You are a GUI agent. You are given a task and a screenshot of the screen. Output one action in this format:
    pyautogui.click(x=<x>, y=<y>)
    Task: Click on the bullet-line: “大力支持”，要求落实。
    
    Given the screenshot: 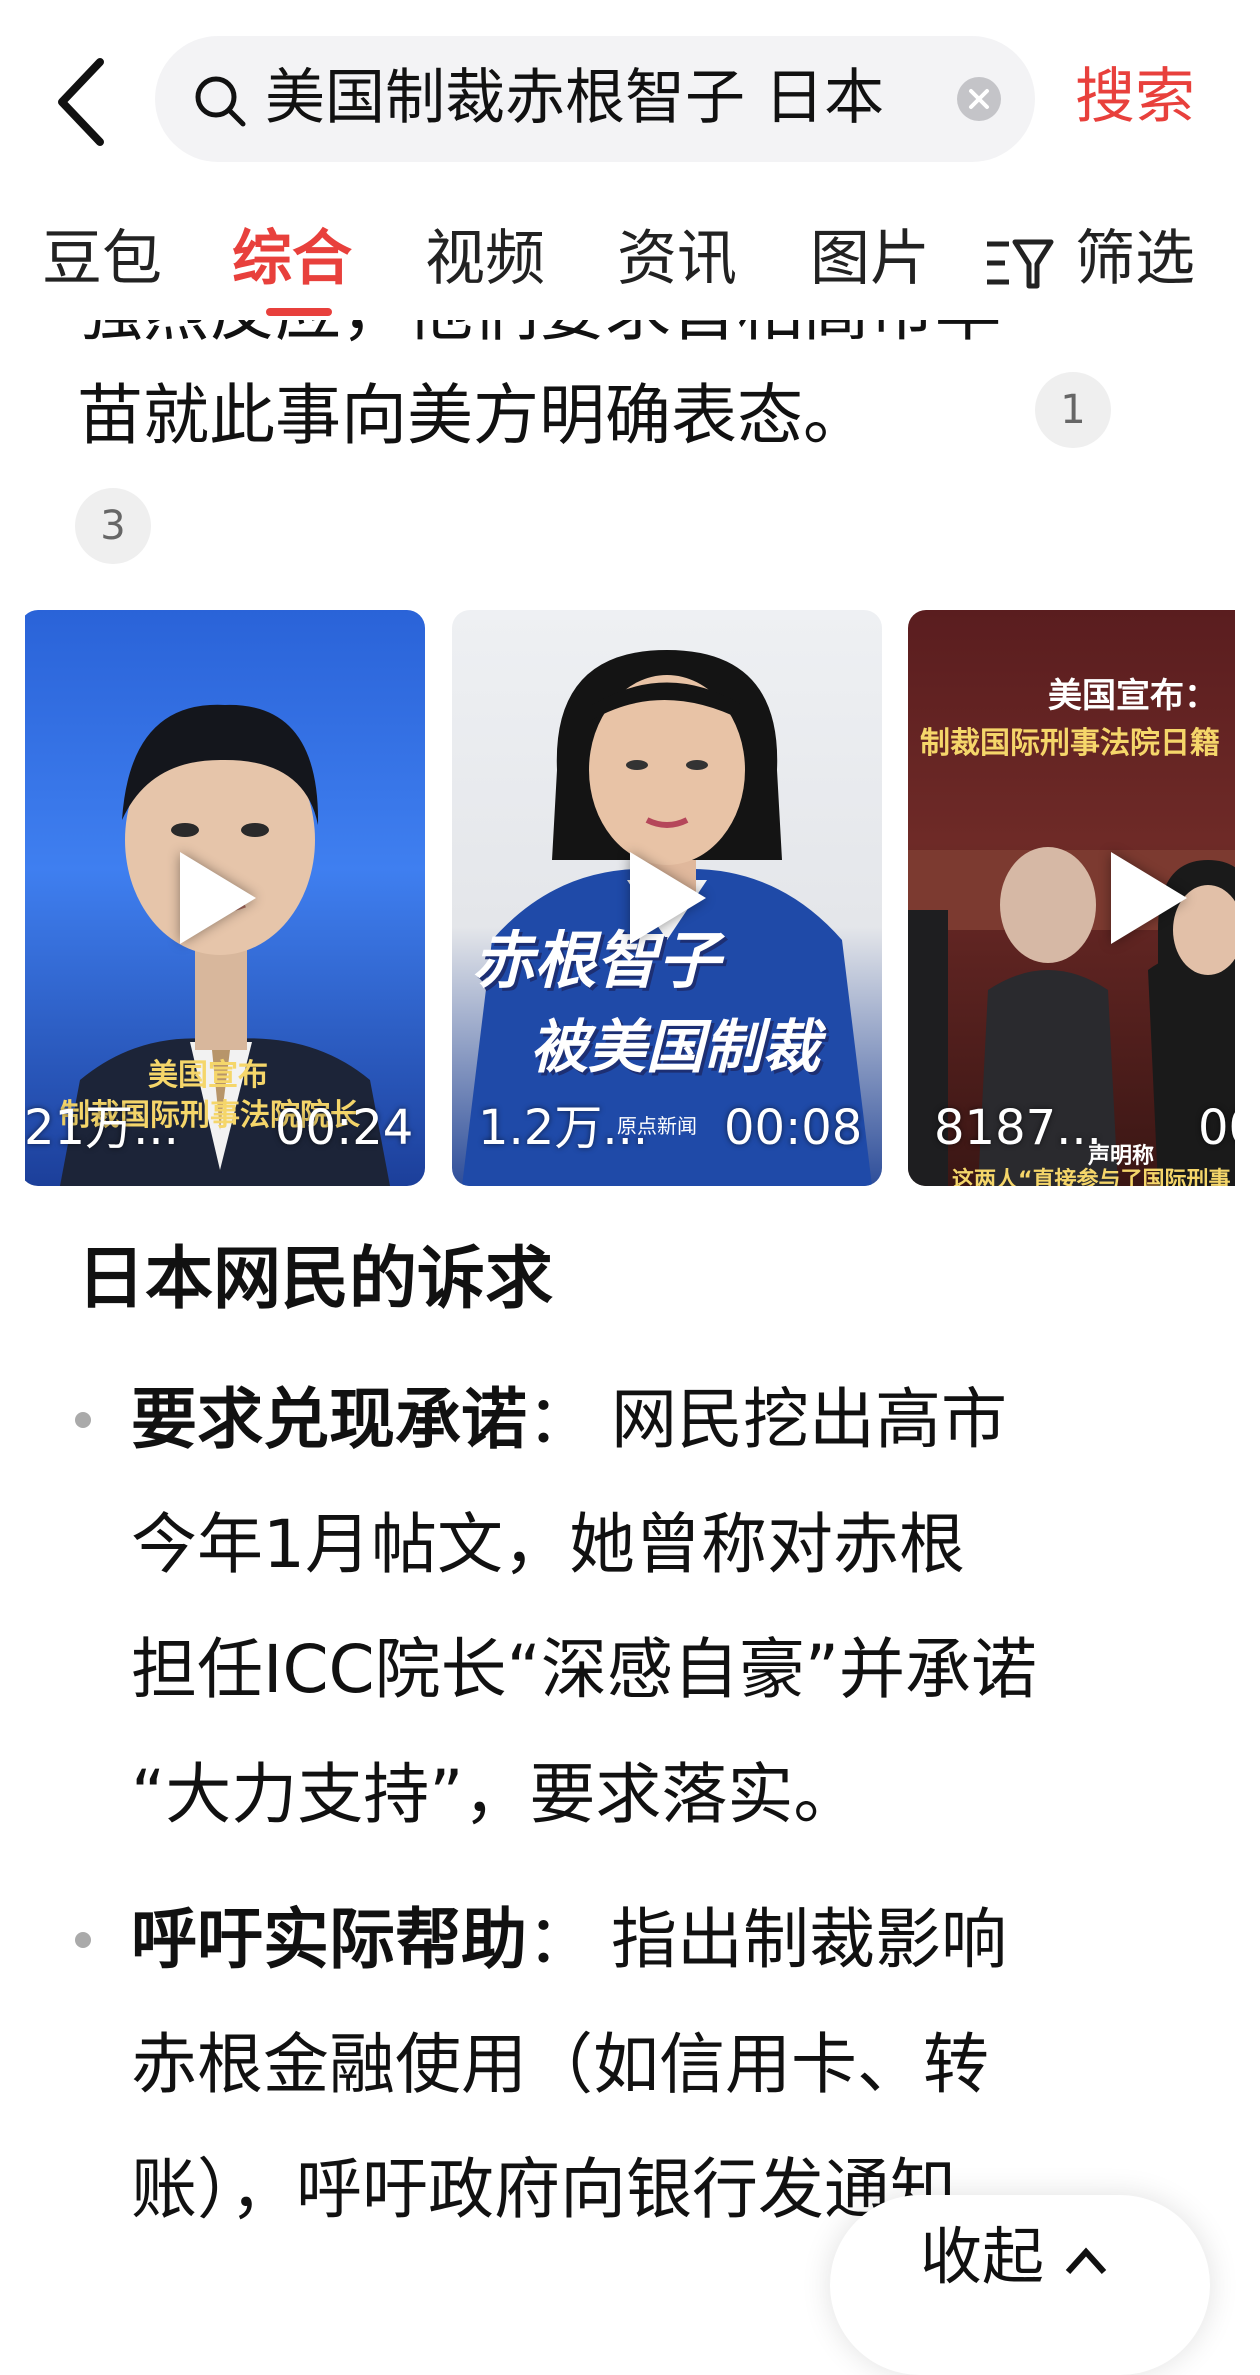 What is the action you would take?
    pyautogui.click(x=495, y=1794)
    